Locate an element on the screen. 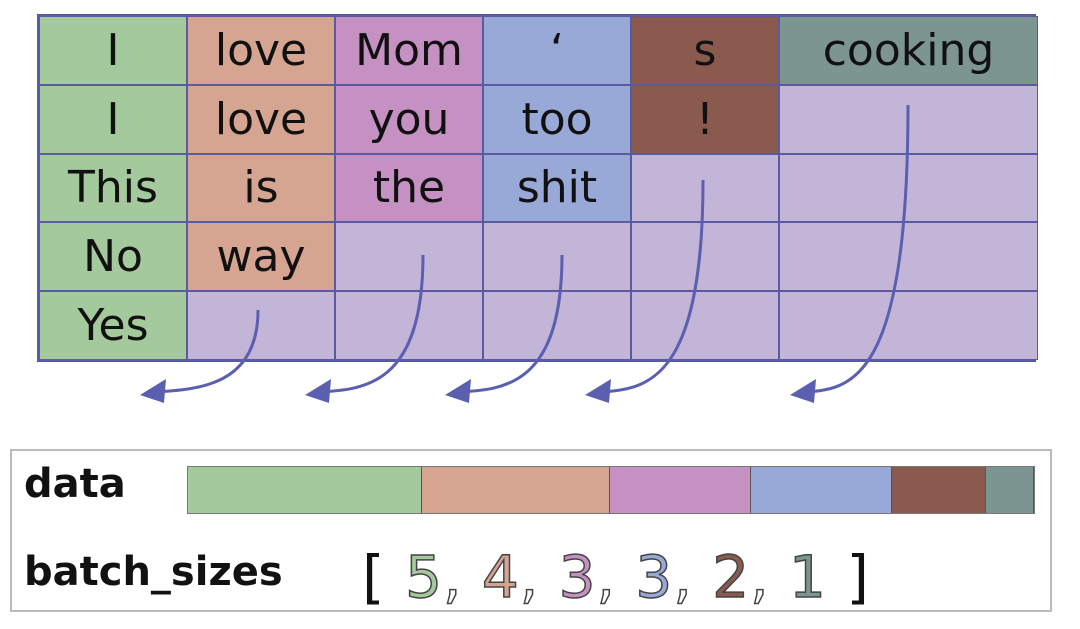 This screenshot has width=1080, height=629. batch-sizes-label: batch_sizes is located at coordinates (153, 572).